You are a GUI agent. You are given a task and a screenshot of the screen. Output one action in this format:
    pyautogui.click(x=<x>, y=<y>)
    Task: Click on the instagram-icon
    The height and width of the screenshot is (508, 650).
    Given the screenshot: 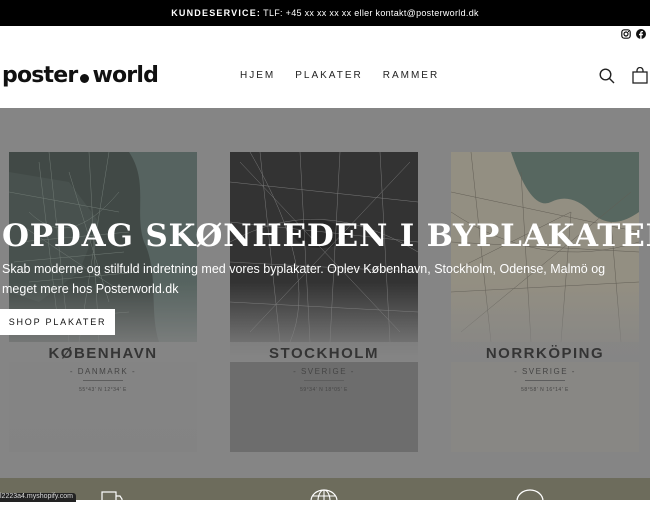 What is the action you would take?
    pyautogui.click(x=626, y=34)
    